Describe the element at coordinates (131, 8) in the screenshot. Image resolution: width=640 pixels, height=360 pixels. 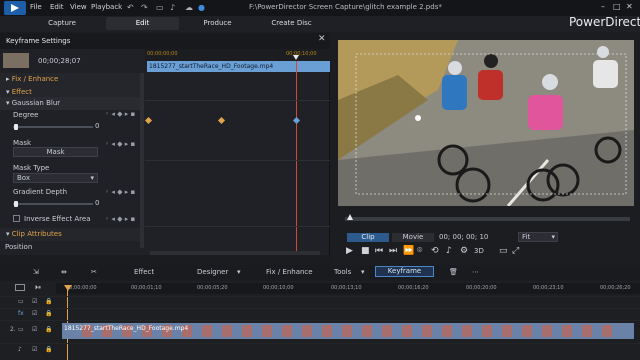
I see `undo-icon: ↶` at that location.